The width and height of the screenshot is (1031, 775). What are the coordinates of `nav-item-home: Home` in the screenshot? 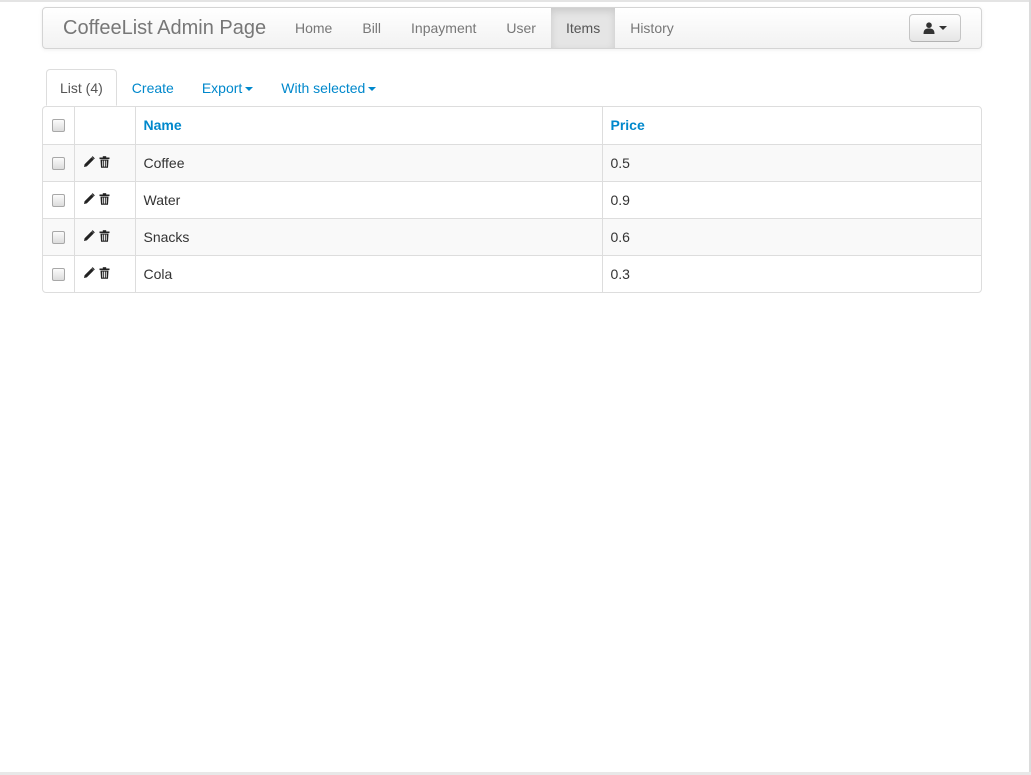 It's located at (313, 28).